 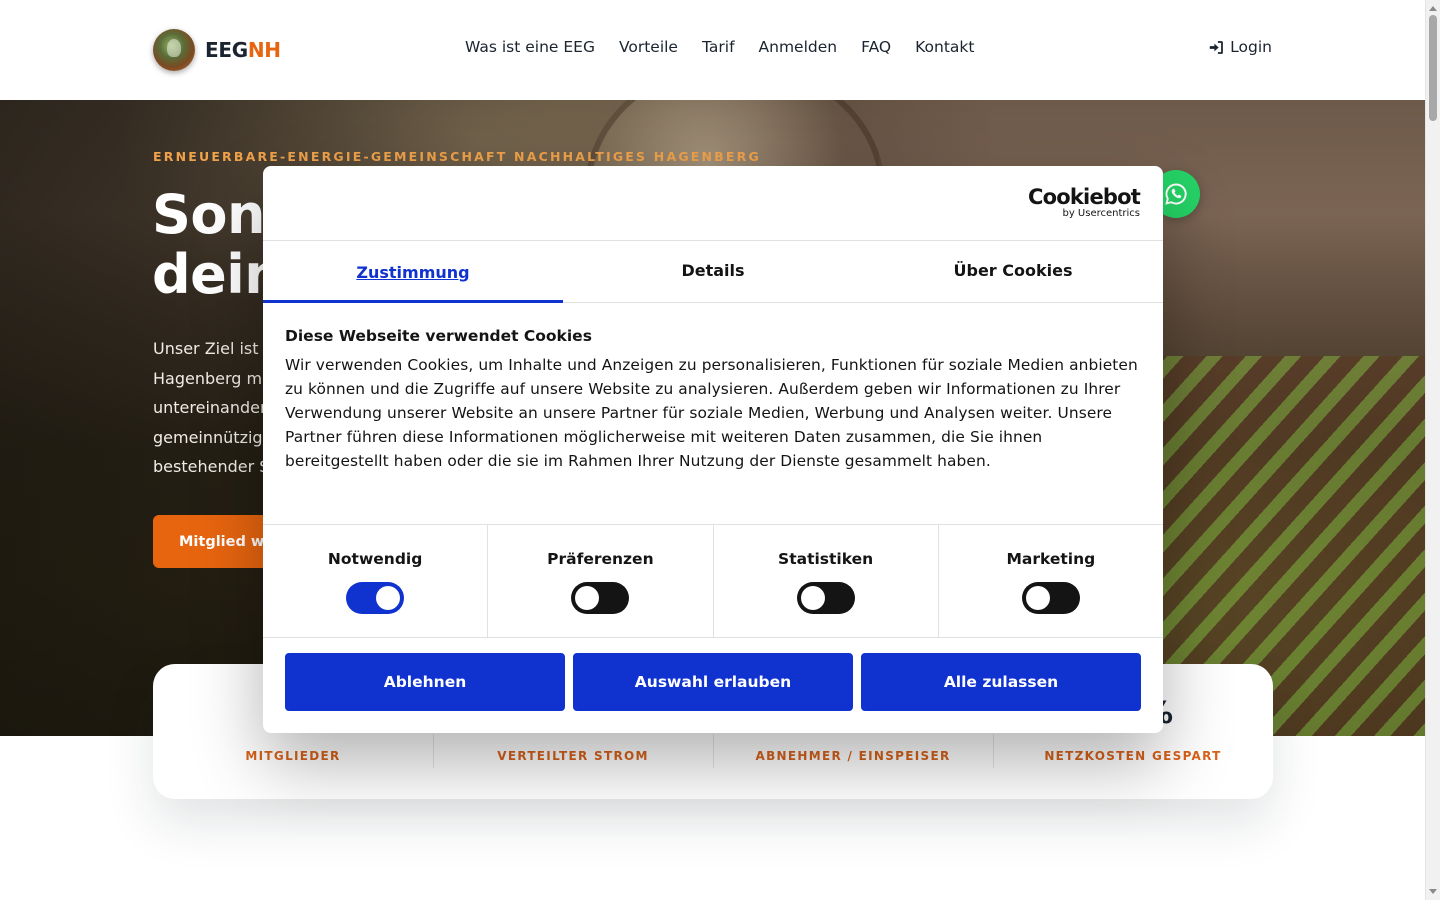 I want to click on allow-all-button: Alle zulassen, so click(x=1001, y=682).